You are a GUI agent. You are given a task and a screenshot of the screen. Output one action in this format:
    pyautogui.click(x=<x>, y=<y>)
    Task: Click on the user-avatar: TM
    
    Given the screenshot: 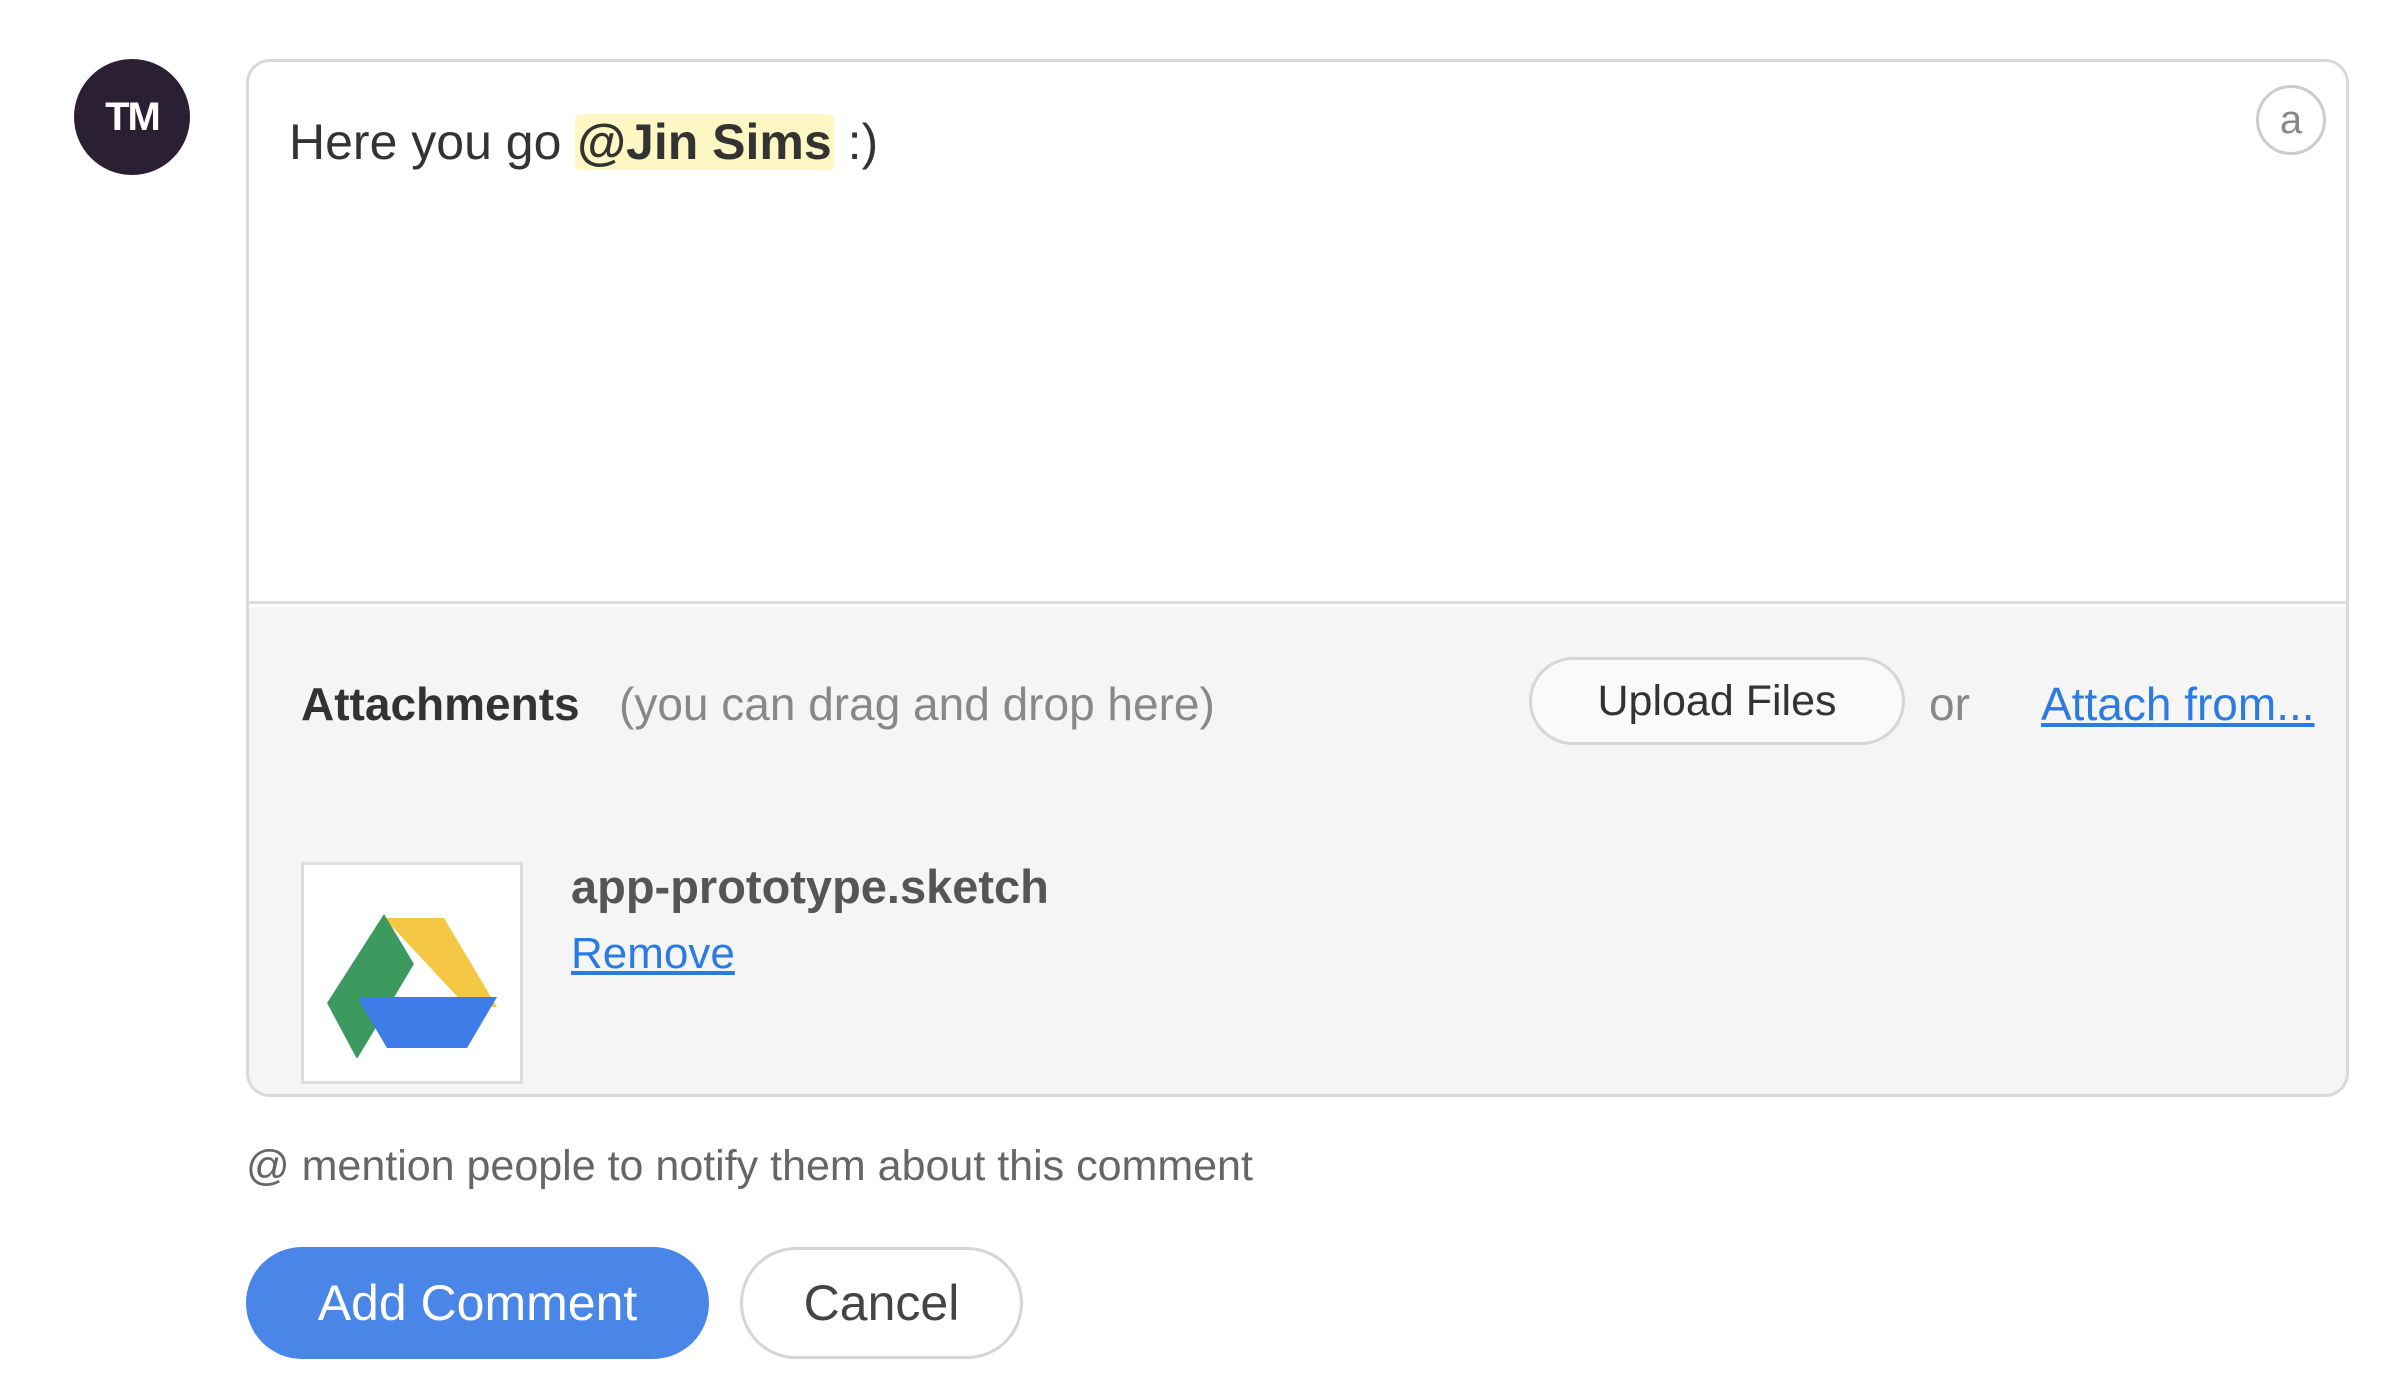 What is the action you would take?
    pyautogui.click(x=132, y=117)
    